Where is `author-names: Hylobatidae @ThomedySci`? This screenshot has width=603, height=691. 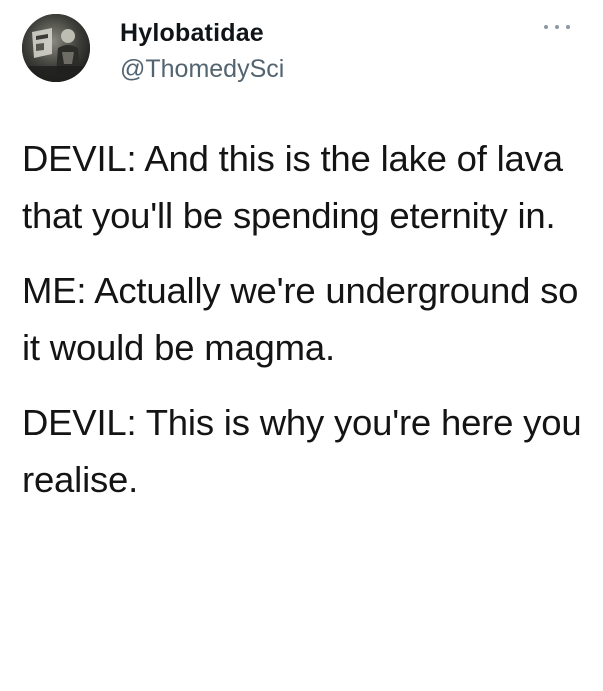 author-names: Hylobatidae @ThomedySci is located at coordinates (202, 51).